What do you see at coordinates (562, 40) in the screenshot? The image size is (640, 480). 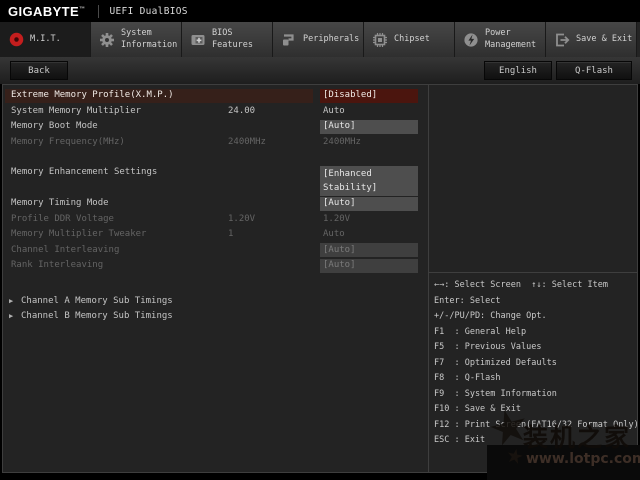 I see `save-exit-icon` at bounding box center [562, 40].